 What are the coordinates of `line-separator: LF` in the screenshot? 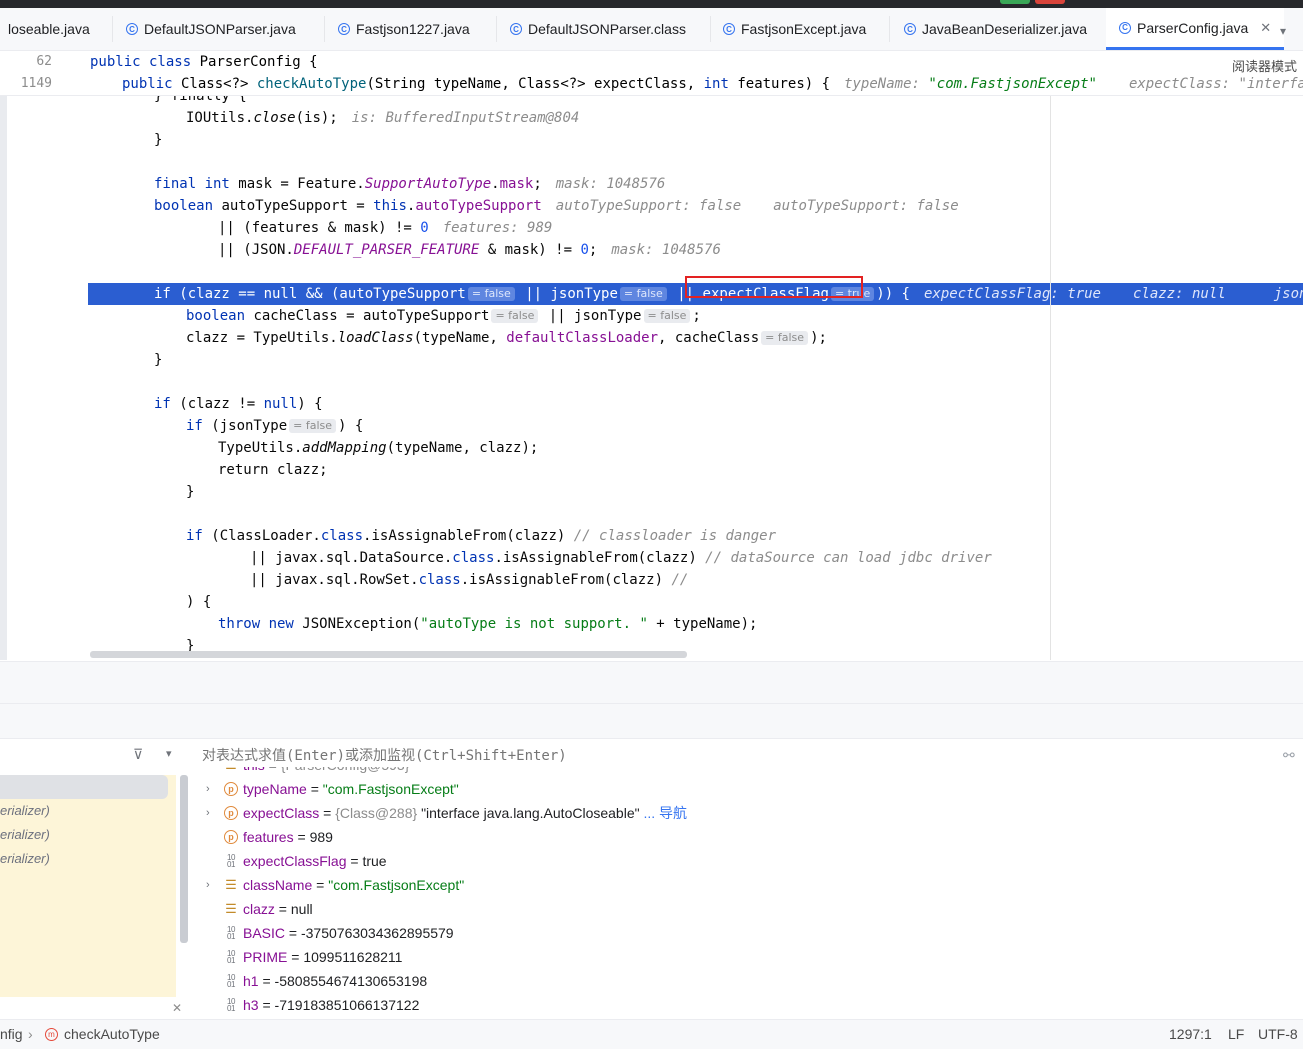 It's located at (1236, 1034).